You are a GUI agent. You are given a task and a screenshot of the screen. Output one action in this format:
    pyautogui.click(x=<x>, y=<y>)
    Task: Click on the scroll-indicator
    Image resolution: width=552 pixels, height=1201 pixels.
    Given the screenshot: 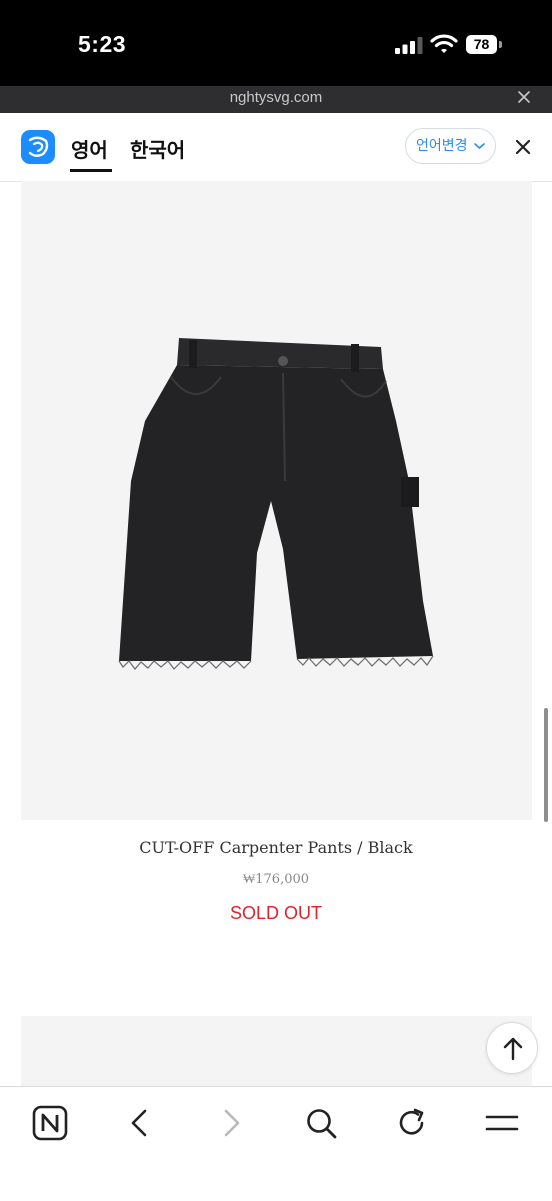 What is the action you would take?
    pyautogui.click(x=546, y=765)
    